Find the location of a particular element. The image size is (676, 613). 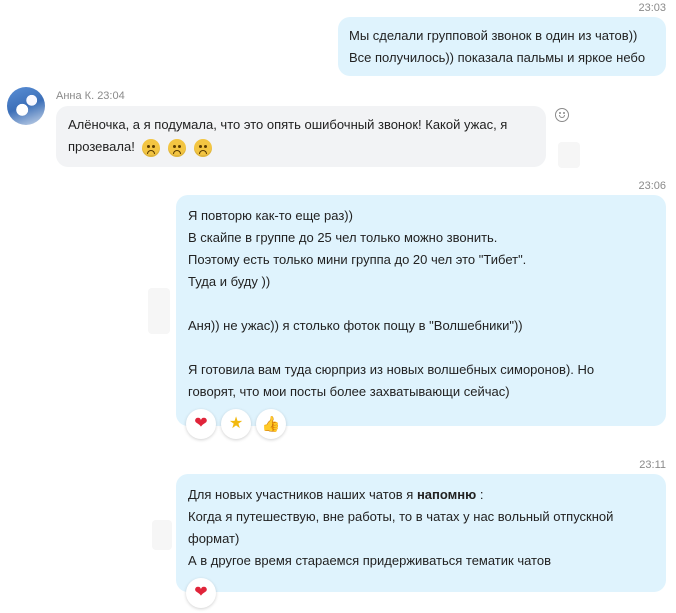

message-text: прозевала! is located at coordinates (101, 146).